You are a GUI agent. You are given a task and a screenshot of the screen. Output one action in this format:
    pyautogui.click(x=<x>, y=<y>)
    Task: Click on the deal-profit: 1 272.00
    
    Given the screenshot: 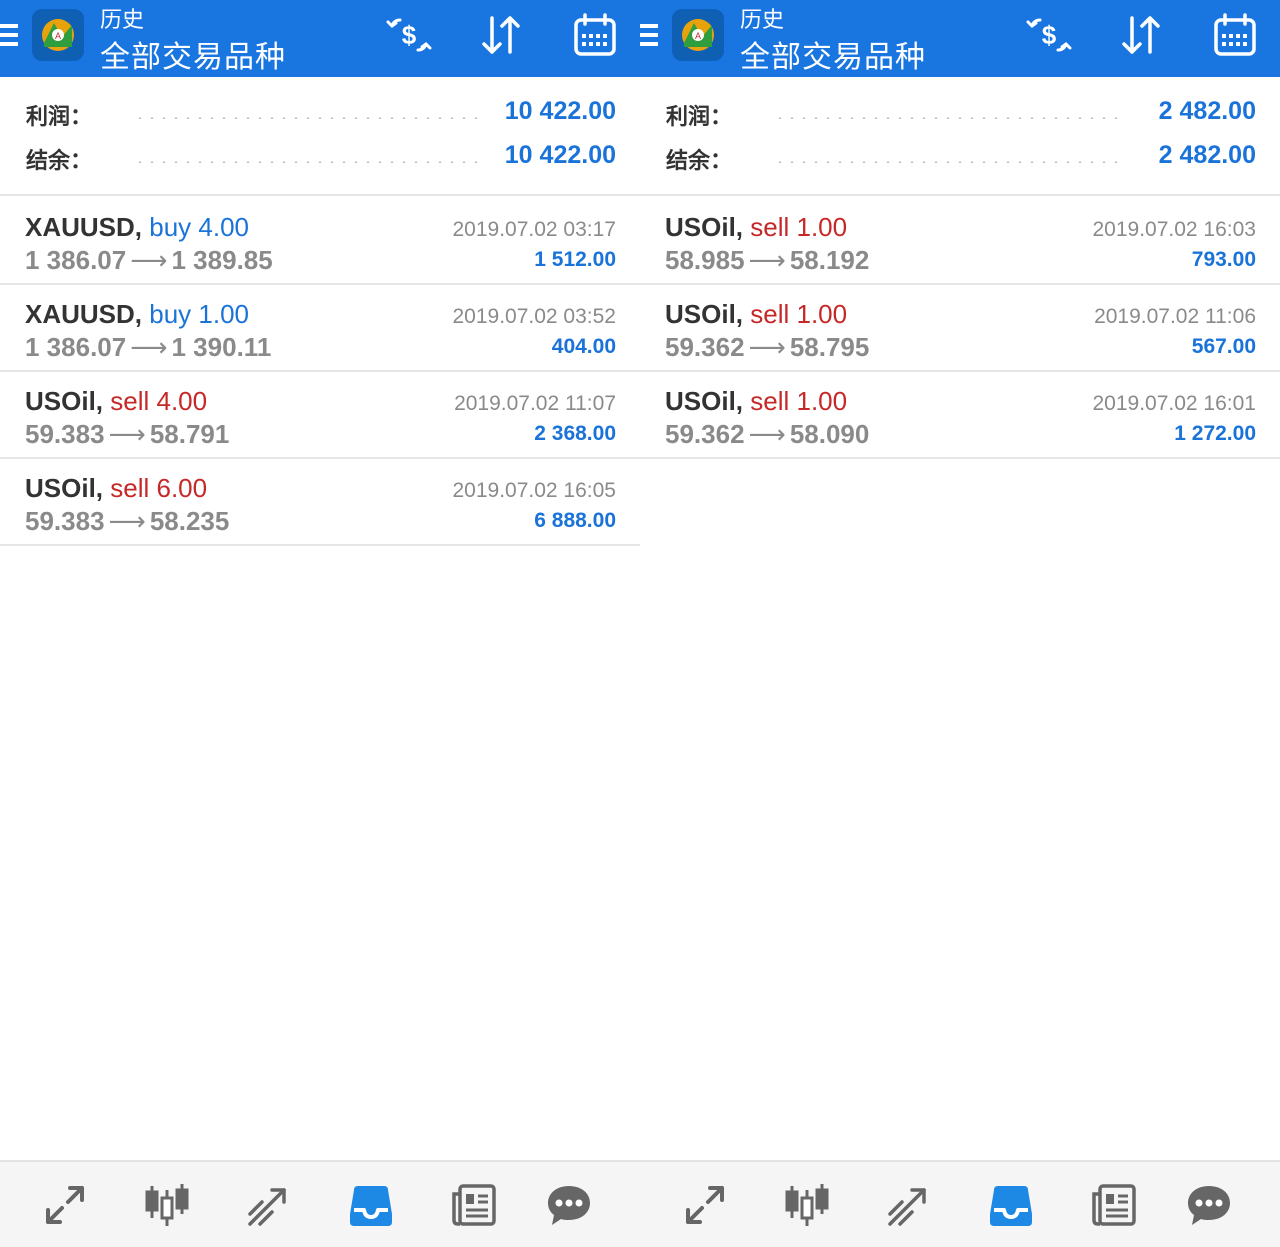 What is the action you would take?
    pyautogui.click(x=1215, y=433)
    